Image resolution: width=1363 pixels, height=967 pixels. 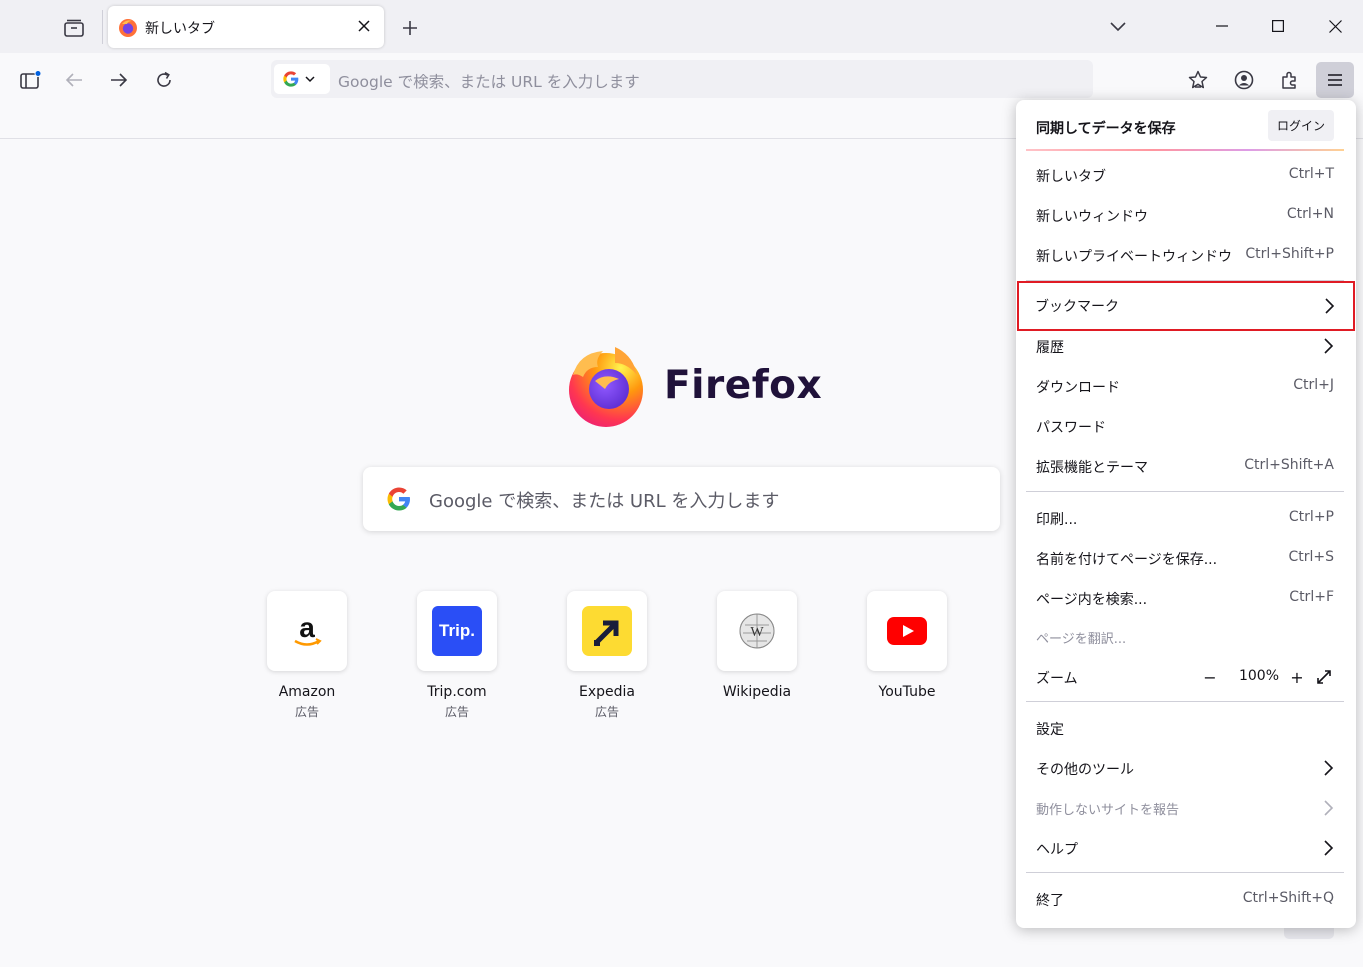 What do you see at coordinates (607, 692) in the screenshot?
I see `shortcut-name: Expedia` at bounding box center [607, 692].